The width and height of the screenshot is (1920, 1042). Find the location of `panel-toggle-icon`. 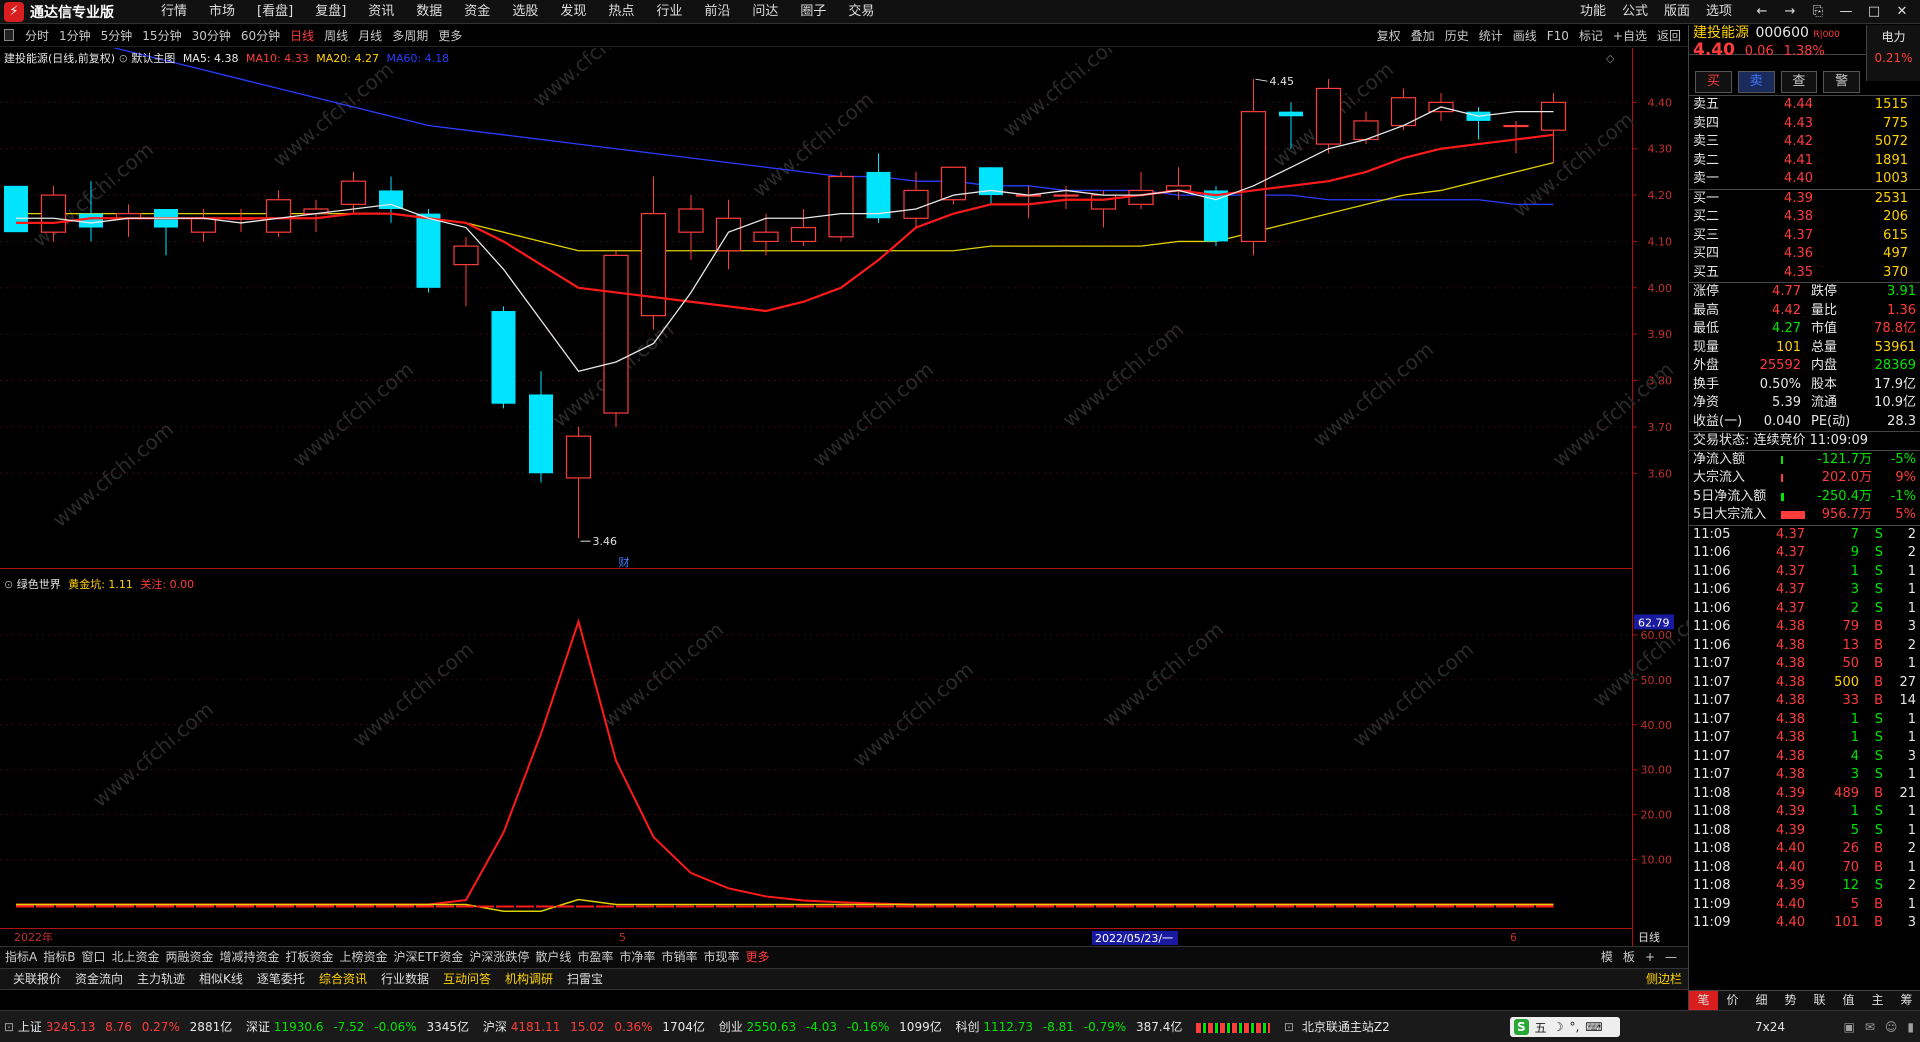

panel-toggle-icon is located at coordinates (9, 35).